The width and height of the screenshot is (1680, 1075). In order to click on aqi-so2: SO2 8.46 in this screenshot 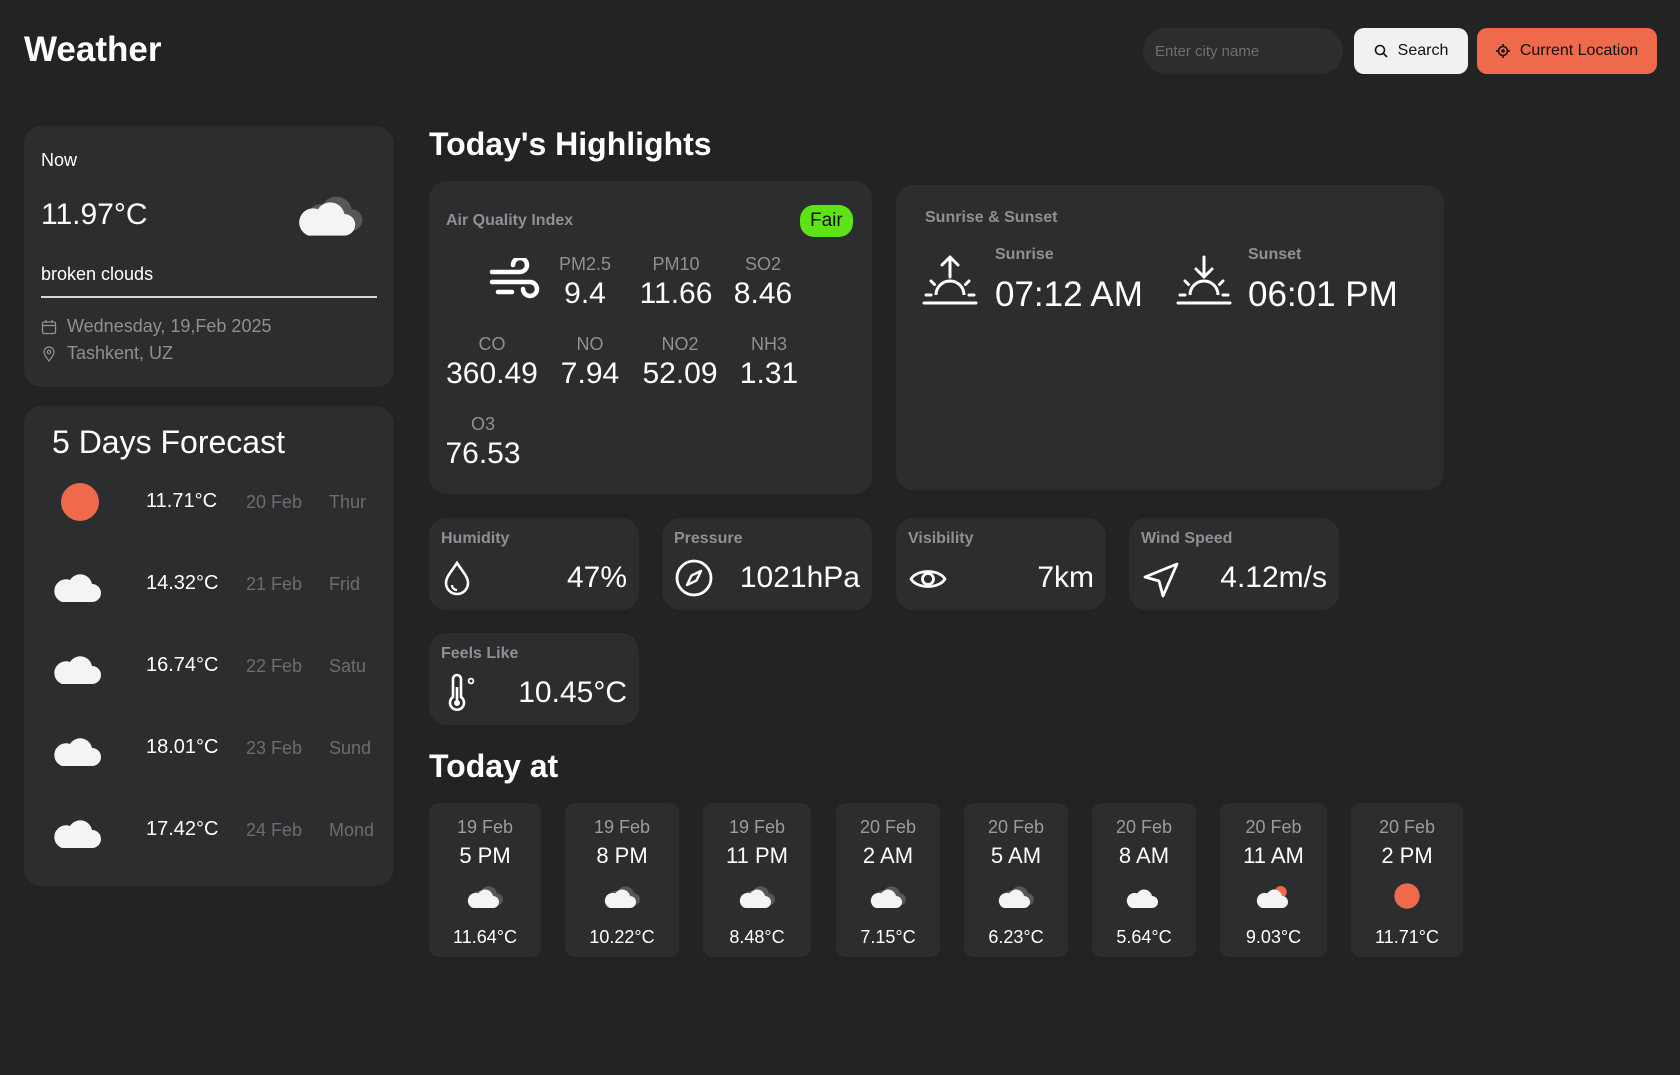, I will do `click(763, 282)`.